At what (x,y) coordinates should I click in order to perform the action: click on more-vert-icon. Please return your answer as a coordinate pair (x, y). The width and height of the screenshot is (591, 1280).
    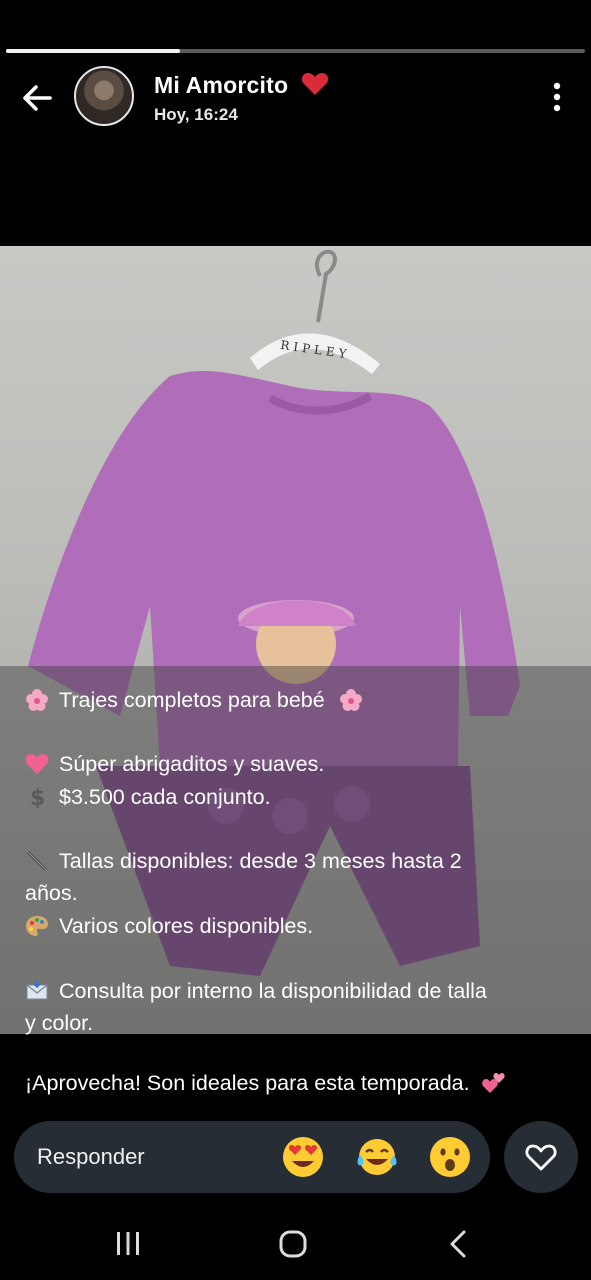
    Looking at the image, I should click on (557, 97).